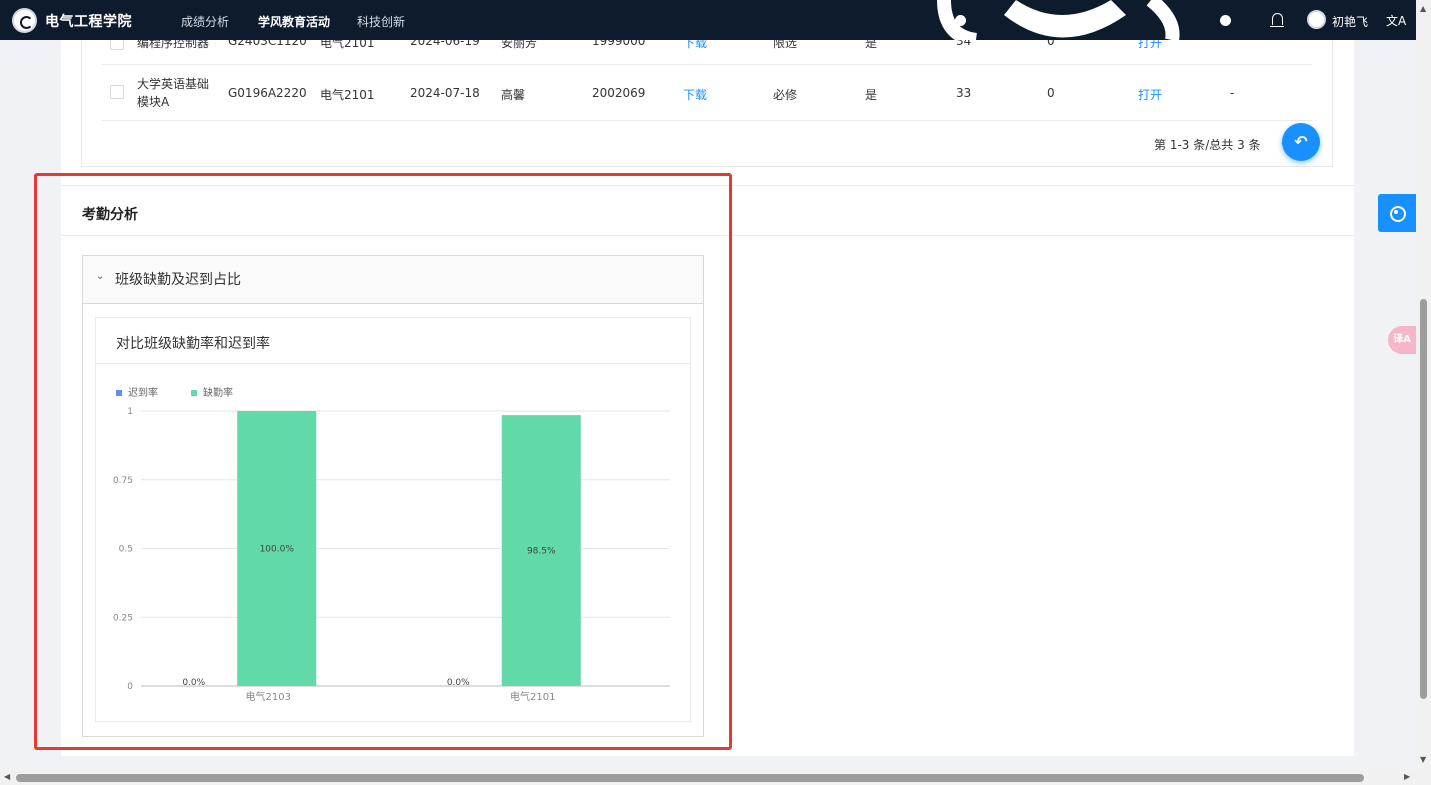  I want to click on cell-course-type: 限选, so click(785, 45).